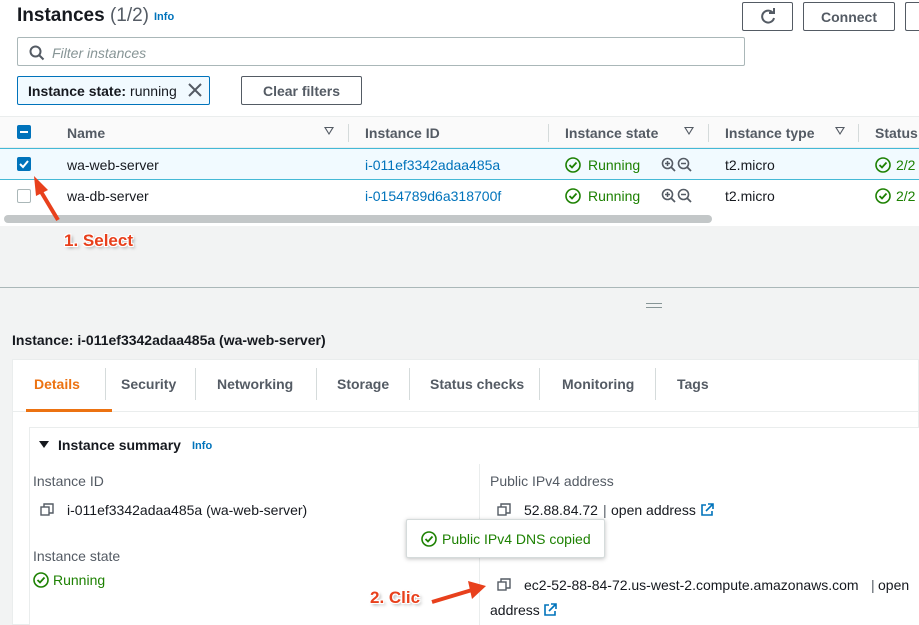 This screenshot has width=919, height=625. What do you see at coordinates (187, 510) in the screenshot?
I see `instance-id-value: i-011ef3342adaa485a (wa-web-server)` at bounding box center [187, 510].